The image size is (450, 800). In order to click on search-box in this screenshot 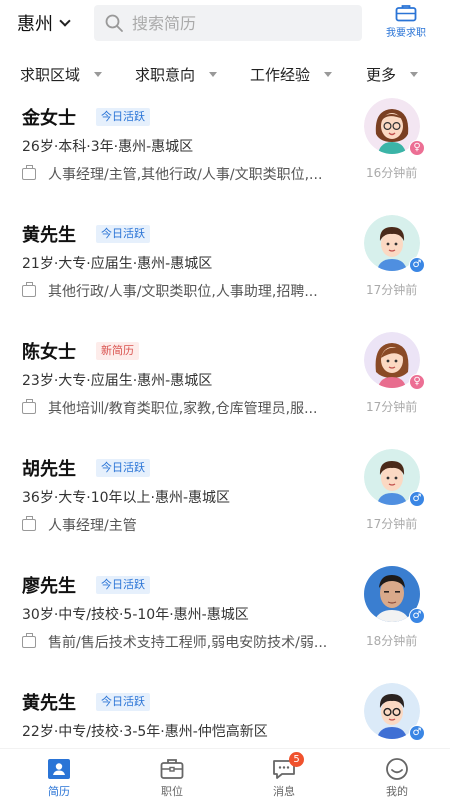, I will do `click(228, 23)`.